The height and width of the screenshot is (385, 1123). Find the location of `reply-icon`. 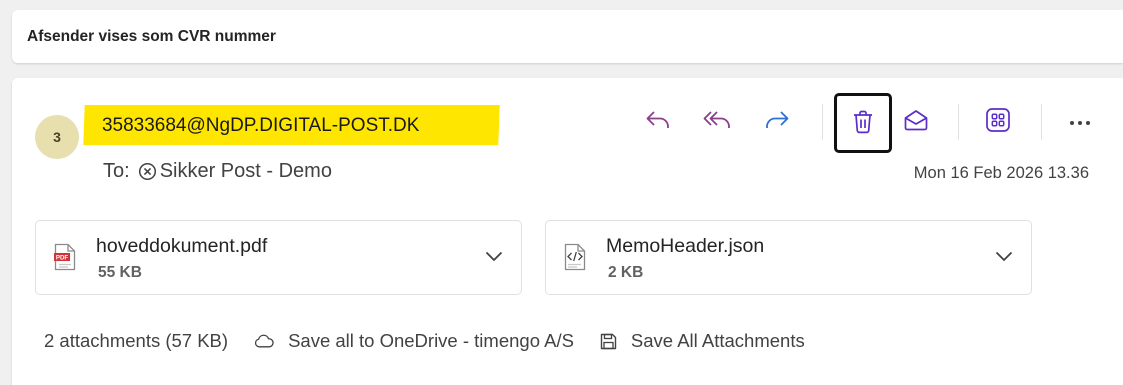

reply-icon is located at coordinates (658, 121).